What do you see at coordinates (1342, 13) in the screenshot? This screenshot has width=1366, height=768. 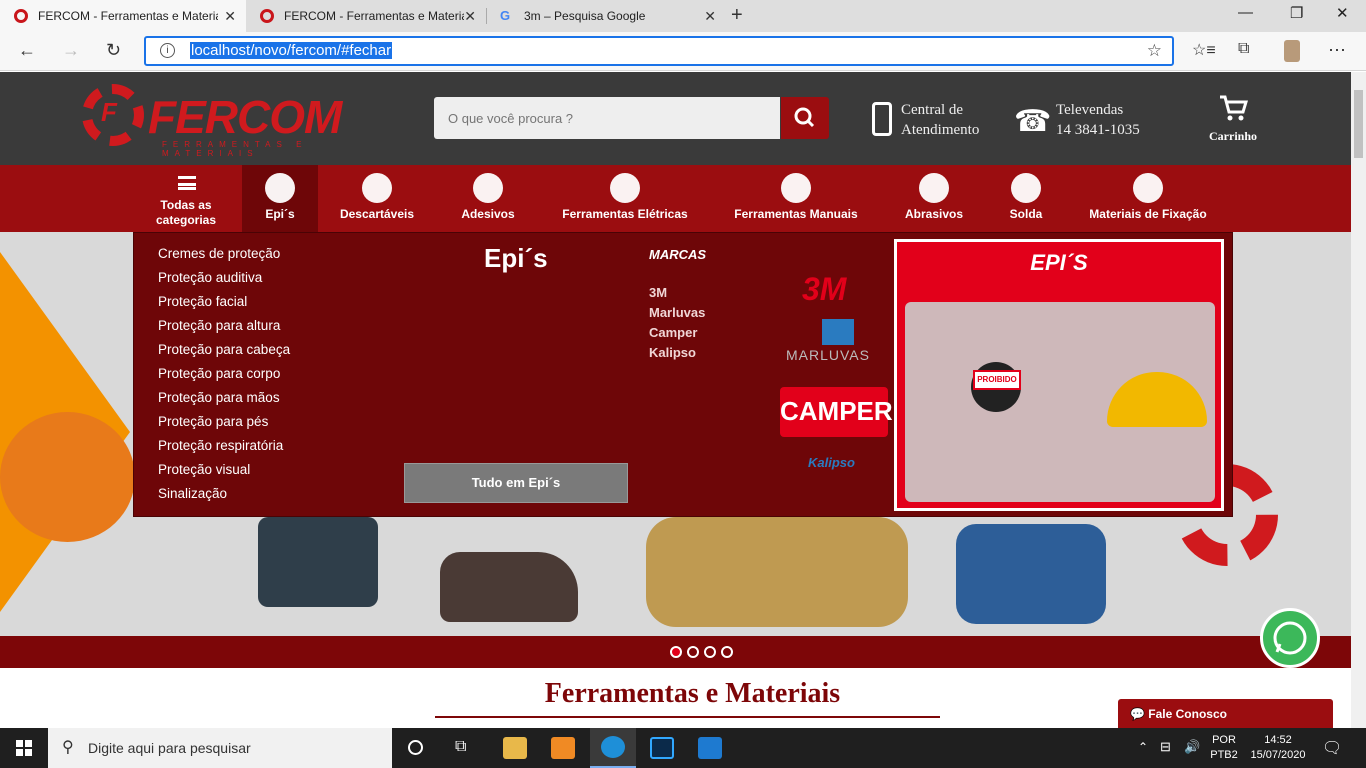 I see `close-window-icon: ✕` at bounding box center [1342, 13].